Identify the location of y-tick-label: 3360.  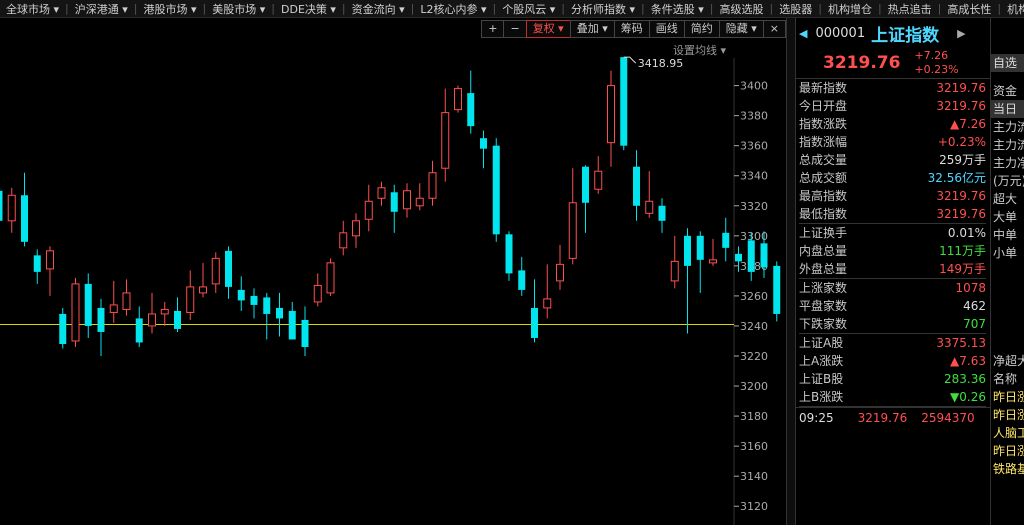
(754, 146).